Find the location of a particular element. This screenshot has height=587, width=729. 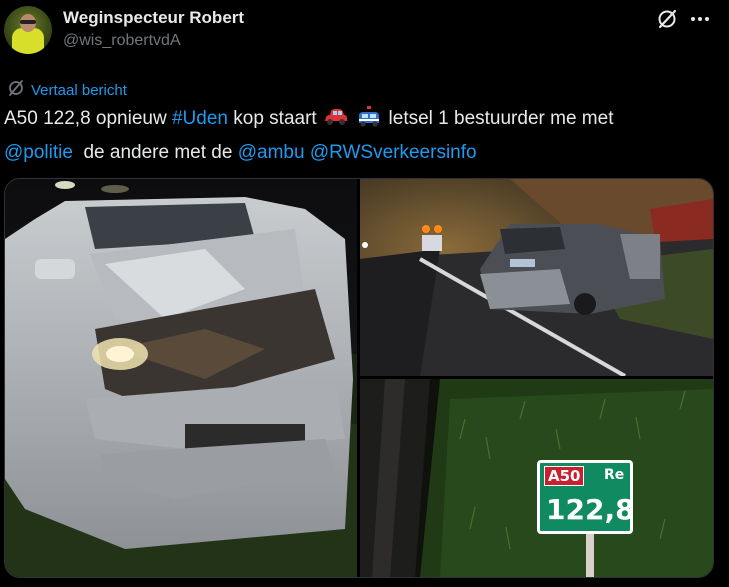

sign-hectometer-value: 122,8 is located at coordinates (590, 509).